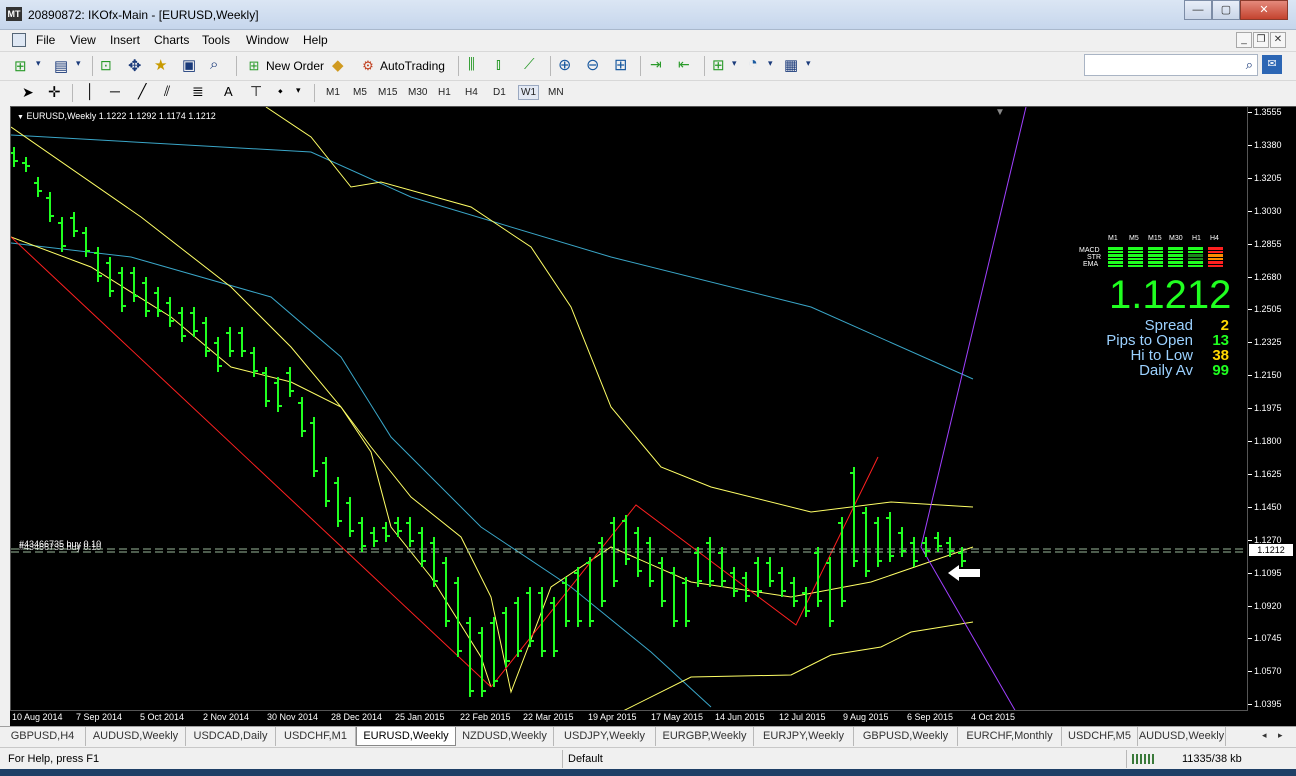 This screenshot has width=1296, height=776. I want to click on timeframe-d1: D1, so click(499, 92).